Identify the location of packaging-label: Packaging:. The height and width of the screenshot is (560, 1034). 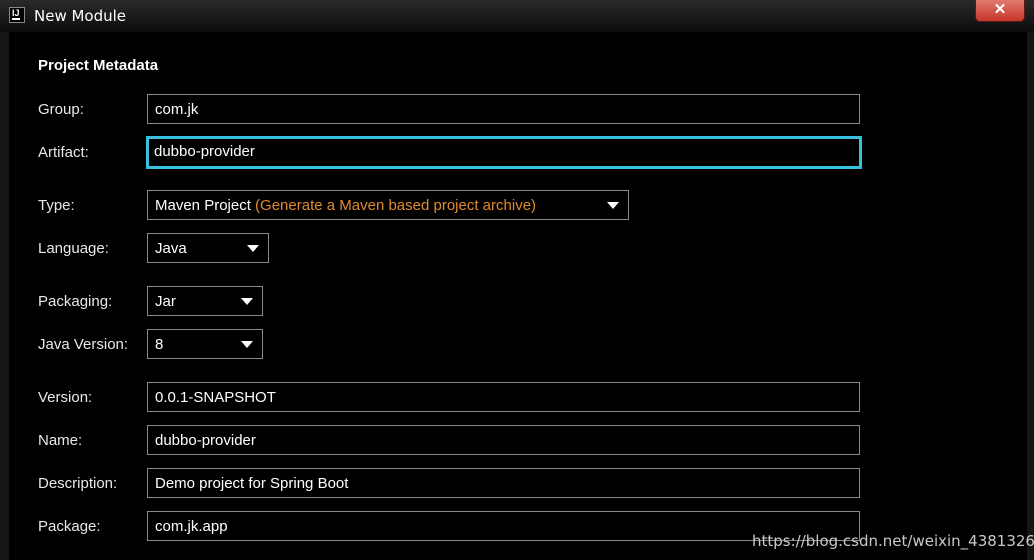
(75, 301).